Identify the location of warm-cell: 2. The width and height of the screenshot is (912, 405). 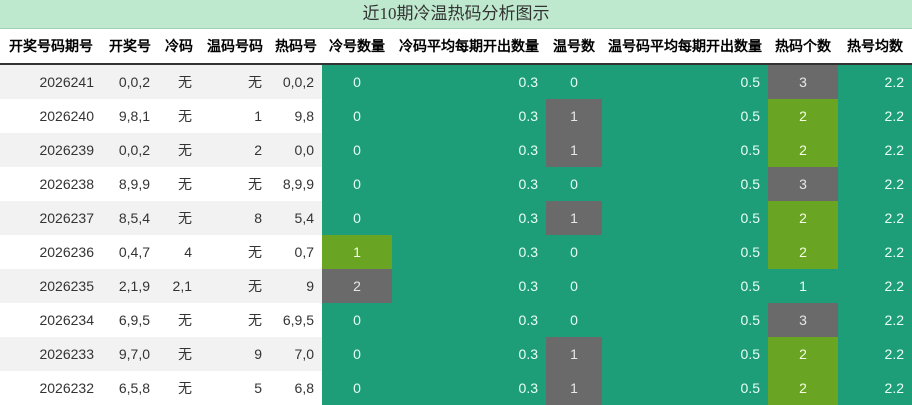
(235, 150).